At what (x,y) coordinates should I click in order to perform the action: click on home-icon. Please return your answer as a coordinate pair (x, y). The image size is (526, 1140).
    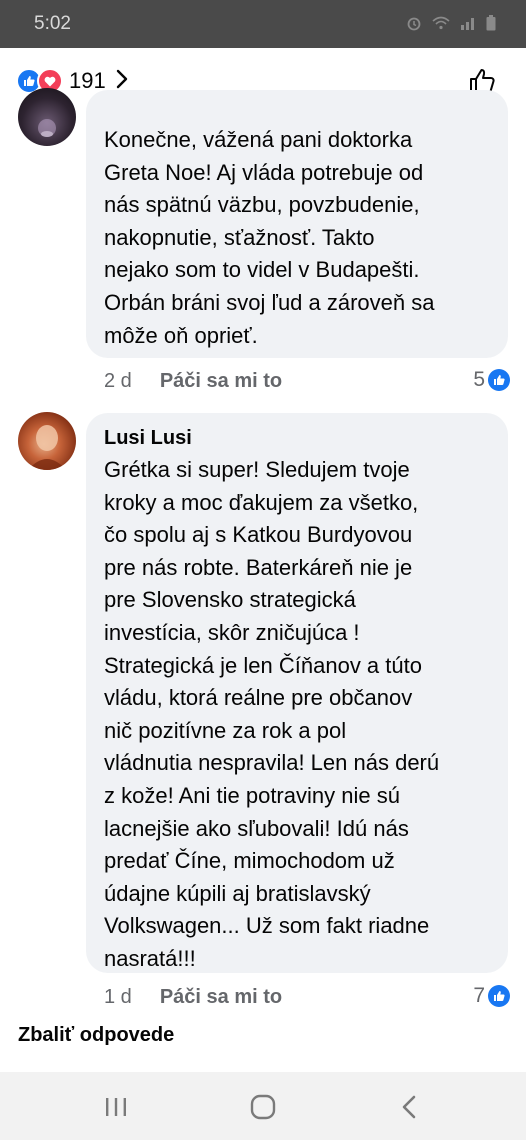
    Looking at the image, I should click on (263, 1107).